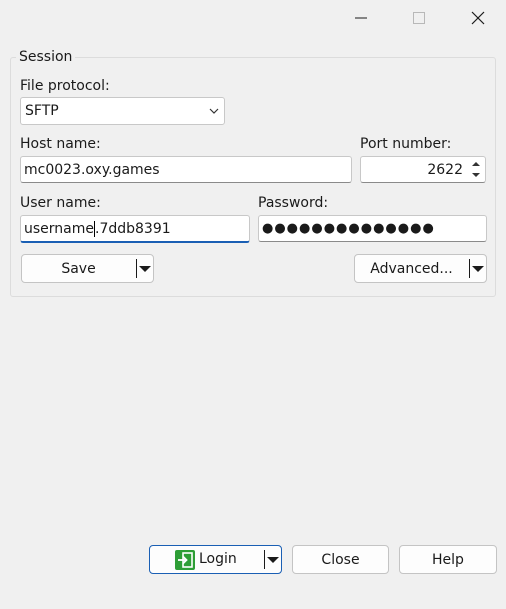 The image size is (506, 609). I want to click on login-dropdown-button, so click(273, 559).